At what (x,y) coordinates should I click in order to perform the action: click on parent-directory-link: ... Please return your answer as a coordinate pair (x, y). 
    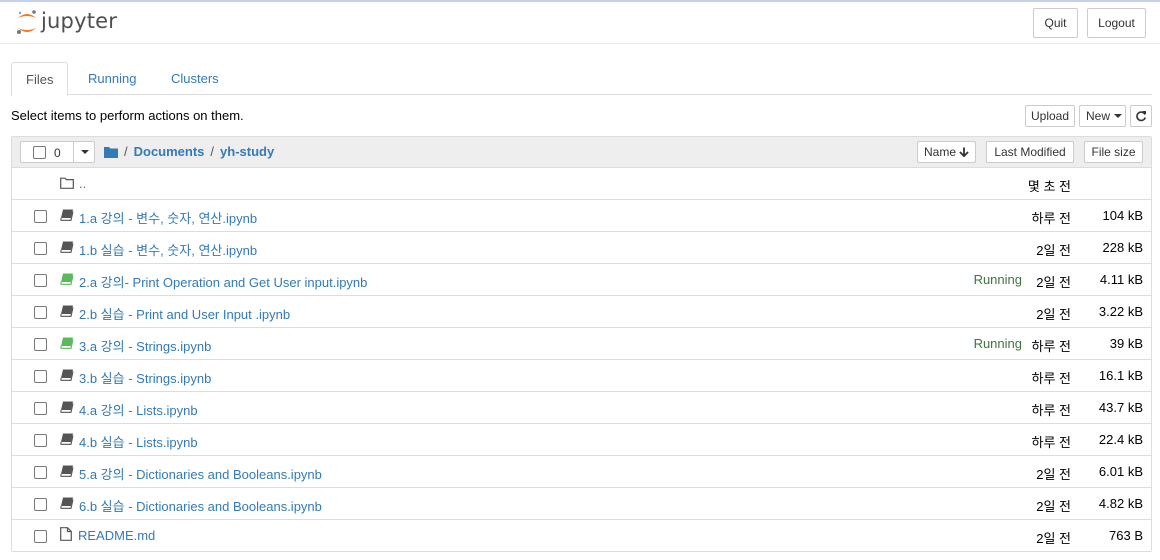
    Looking at the image, I should click on (82, 183).